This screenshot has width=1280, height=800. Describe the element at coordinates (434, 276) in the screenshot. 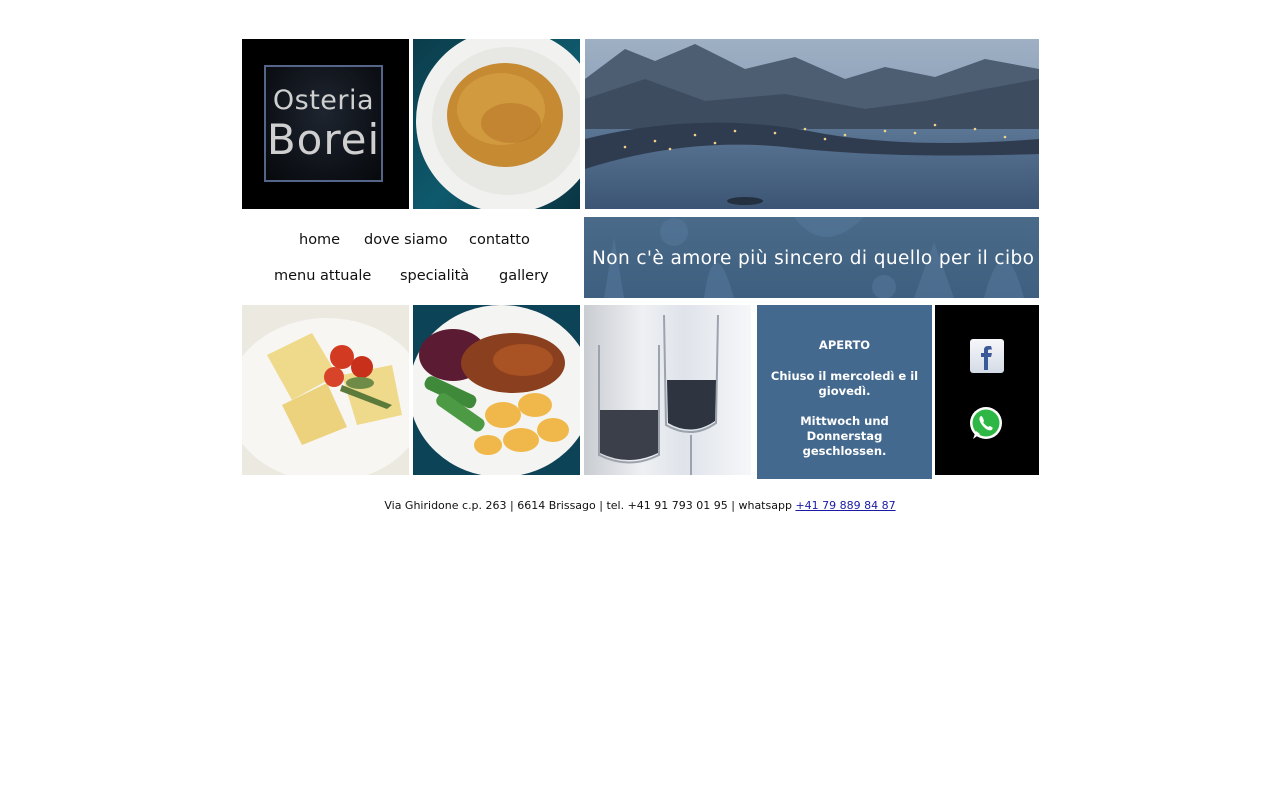

I see `nav-specialita: specialità` at that location.